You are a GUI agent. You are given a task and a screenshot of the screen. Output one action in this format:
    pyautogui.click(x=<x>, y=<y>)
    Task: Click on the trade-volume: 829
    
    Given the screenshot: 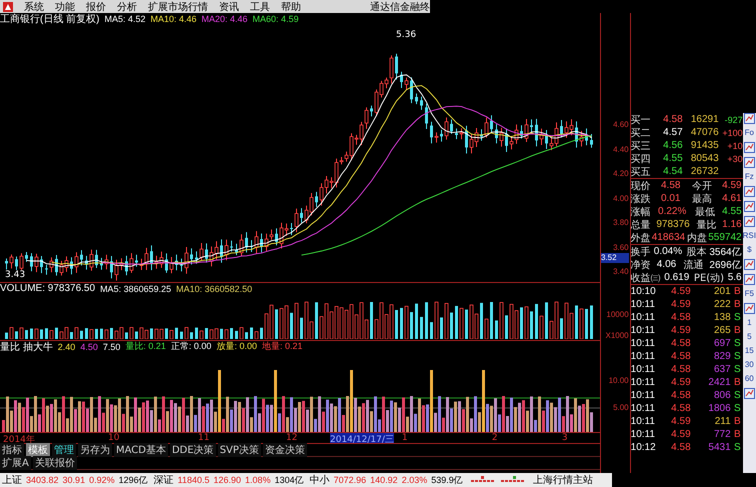 What is the action you would take?
    pyautogui.click(x=721, y=356)
    